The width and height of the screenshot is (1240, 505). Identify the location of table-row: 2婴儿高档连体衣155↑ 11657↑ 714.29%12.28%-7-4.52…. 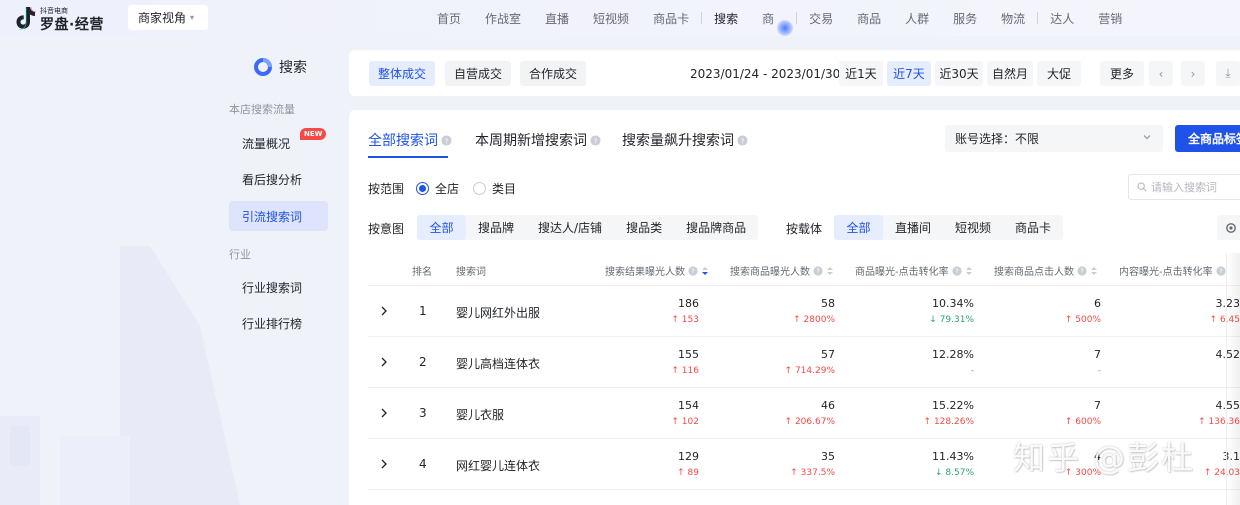
(804, 363).